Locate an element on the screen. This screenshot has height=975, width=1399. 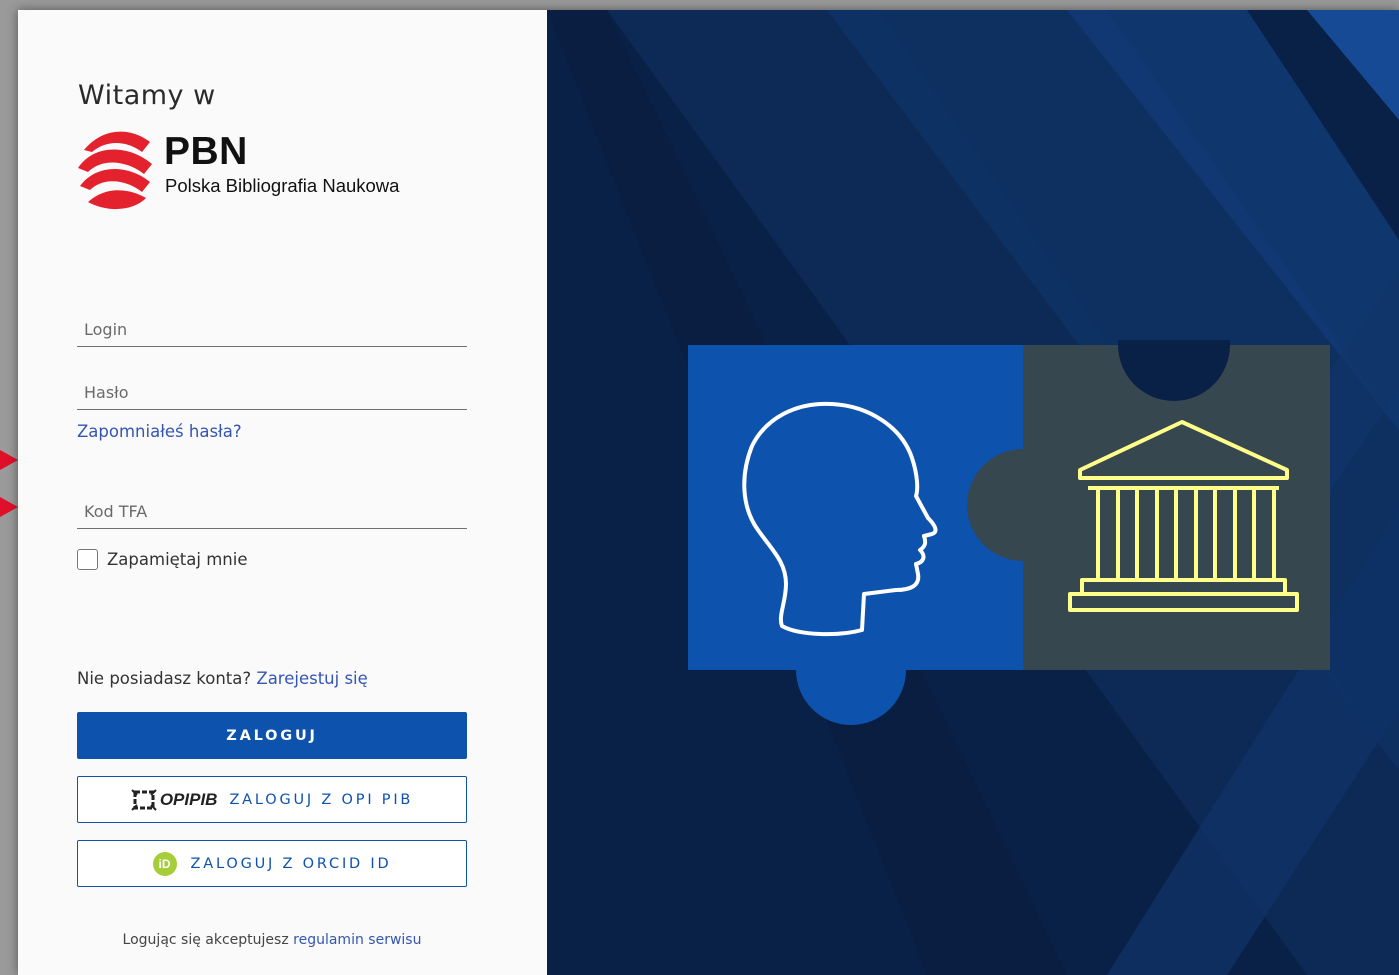
no-account-text: Nie posiadasz konta? is located at coordinates (164, 678).